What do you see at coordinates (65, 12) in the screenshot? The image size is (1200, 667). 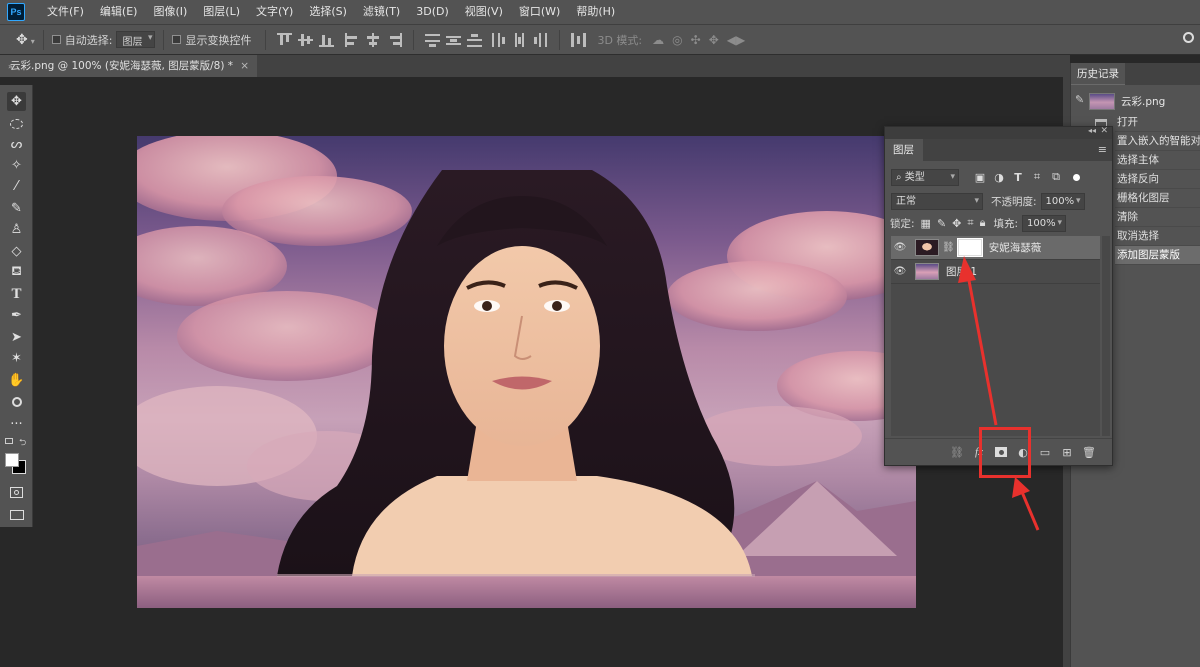 I see `menu-file: 文件(F)` at bounding box center [65, 12].